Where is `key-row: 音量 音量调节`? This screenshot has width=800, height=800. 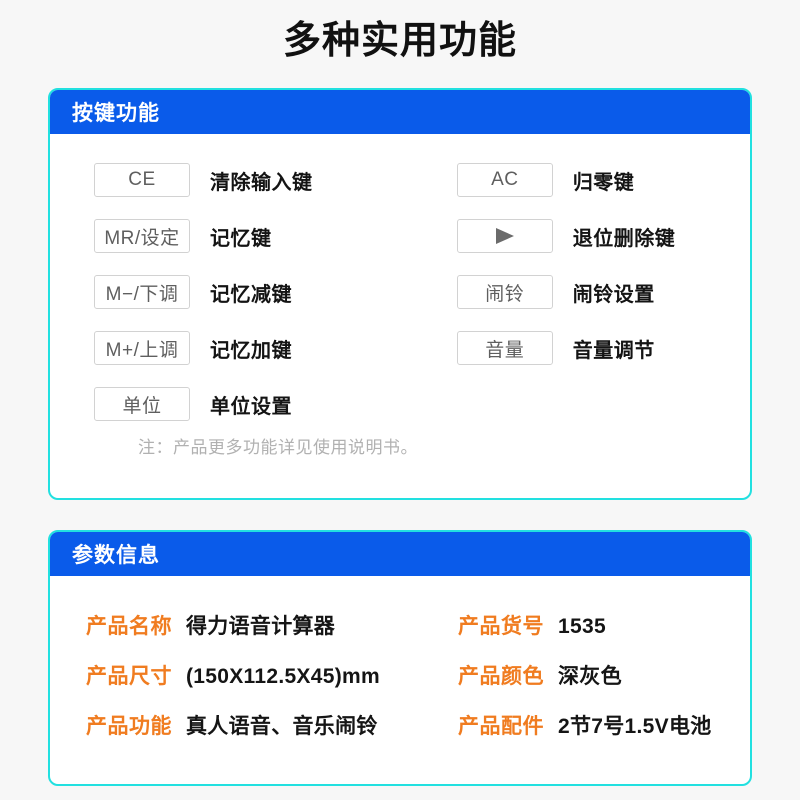 key-row: 音量 音量调节 is located at coordinates (603, 348).